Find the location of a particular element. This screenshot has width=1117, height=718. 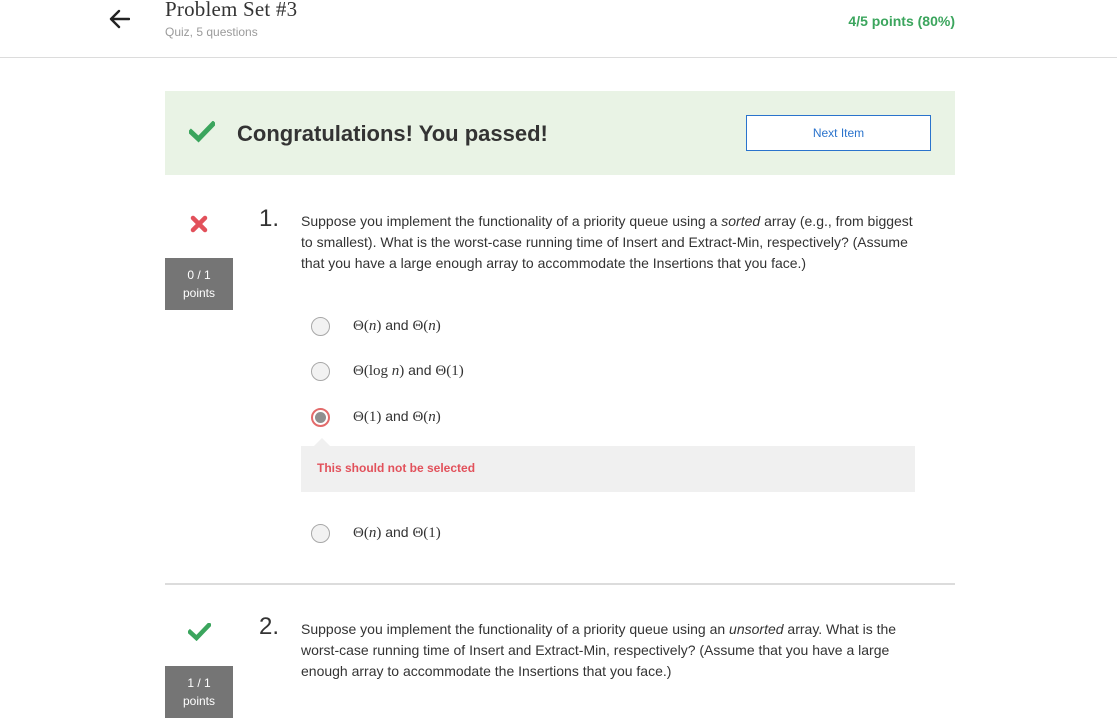

points-score: 0 / 1 is located at coordinates (199, 275).